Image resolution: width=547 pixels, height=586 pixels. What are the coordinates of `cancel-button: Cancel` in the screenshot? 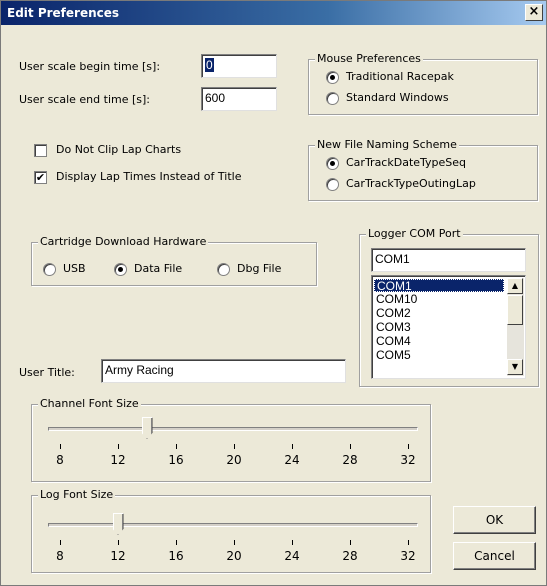 It's located at (494, 556).